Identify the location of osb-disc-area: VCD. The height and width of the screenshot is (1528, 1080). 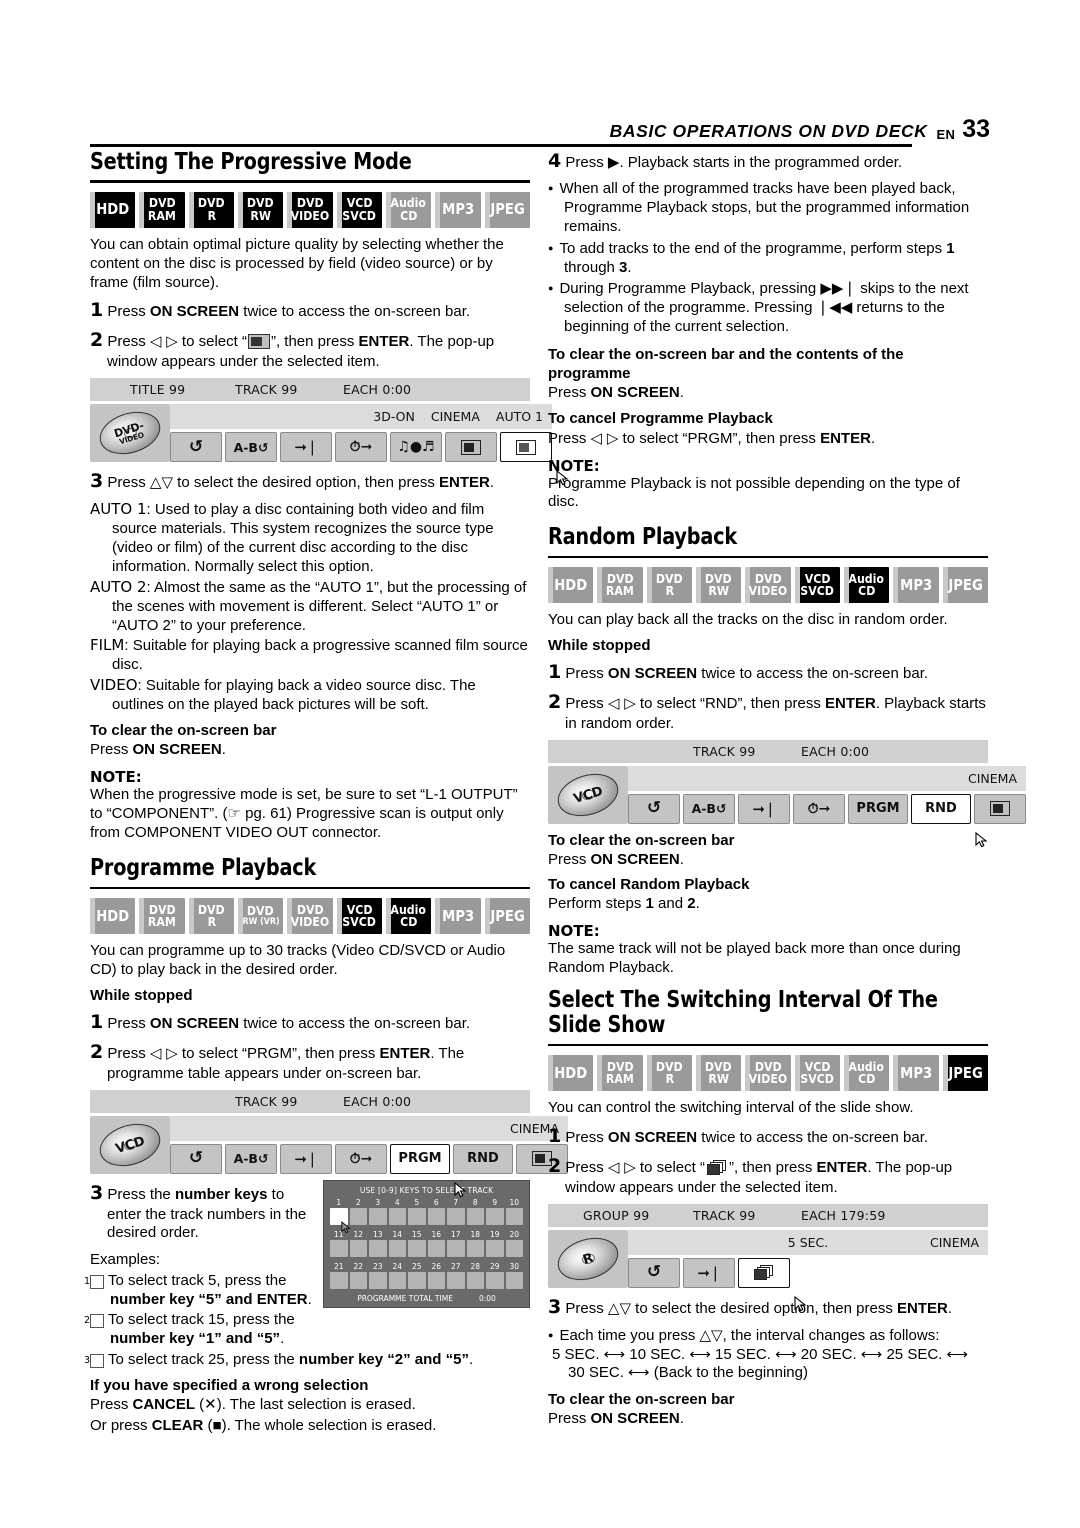
(130, 1144).